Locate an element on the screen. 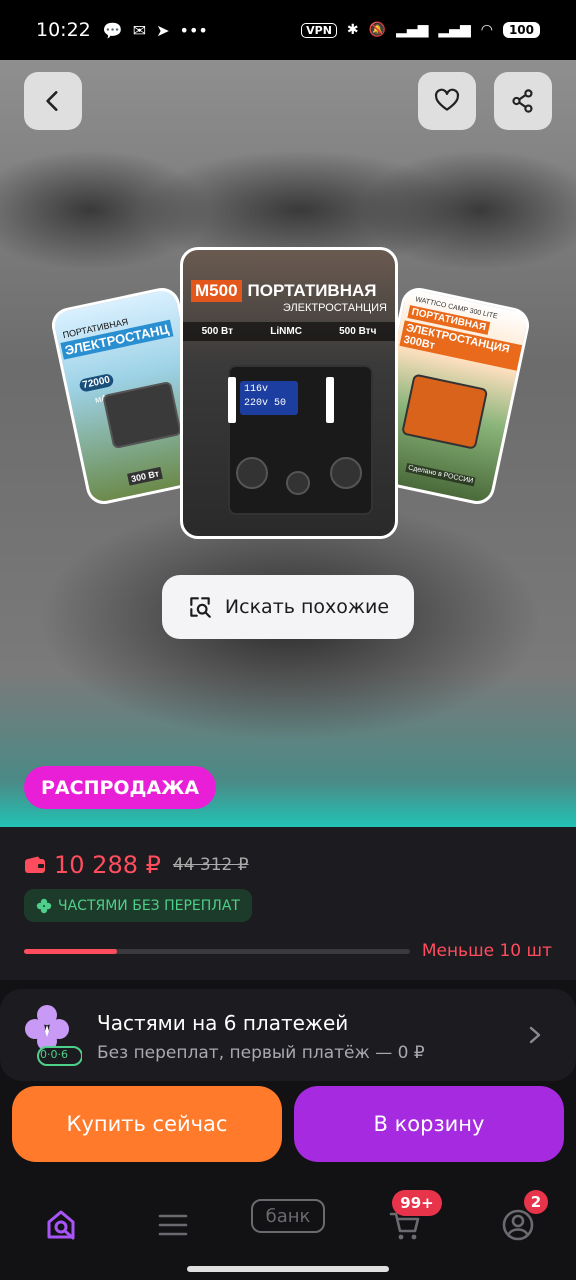  price-row: 10 288 ₽ 44 312 ₽ is located at coordinates (136, 865).